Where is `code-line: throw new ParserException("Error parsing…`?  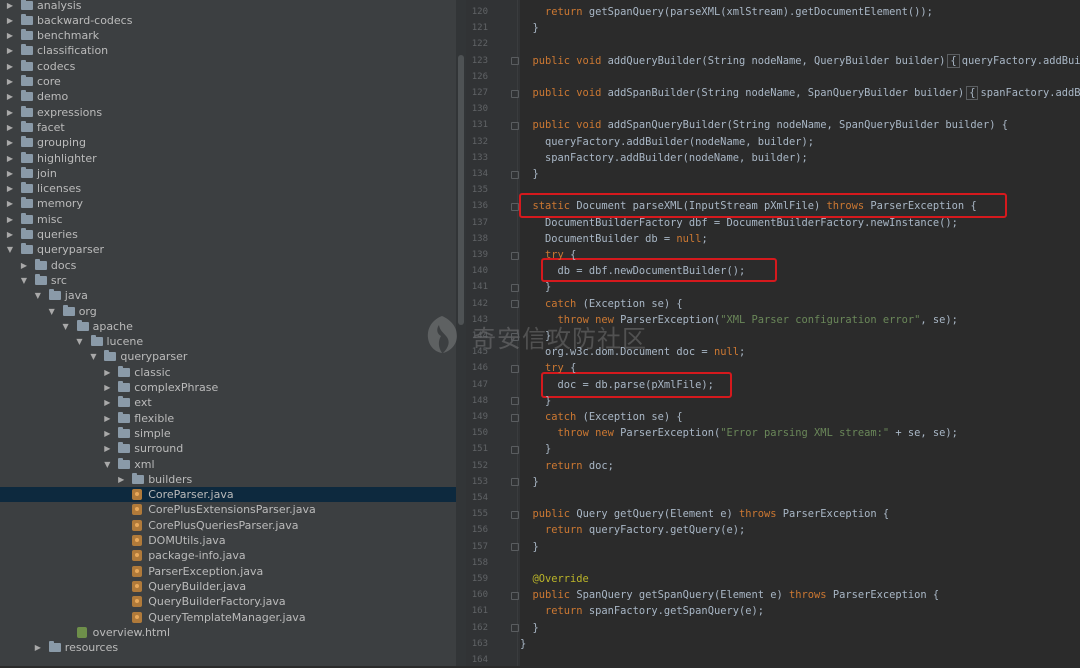 code-line: throw new ParserException("Error parsing… is located at coordinates (800, 433).